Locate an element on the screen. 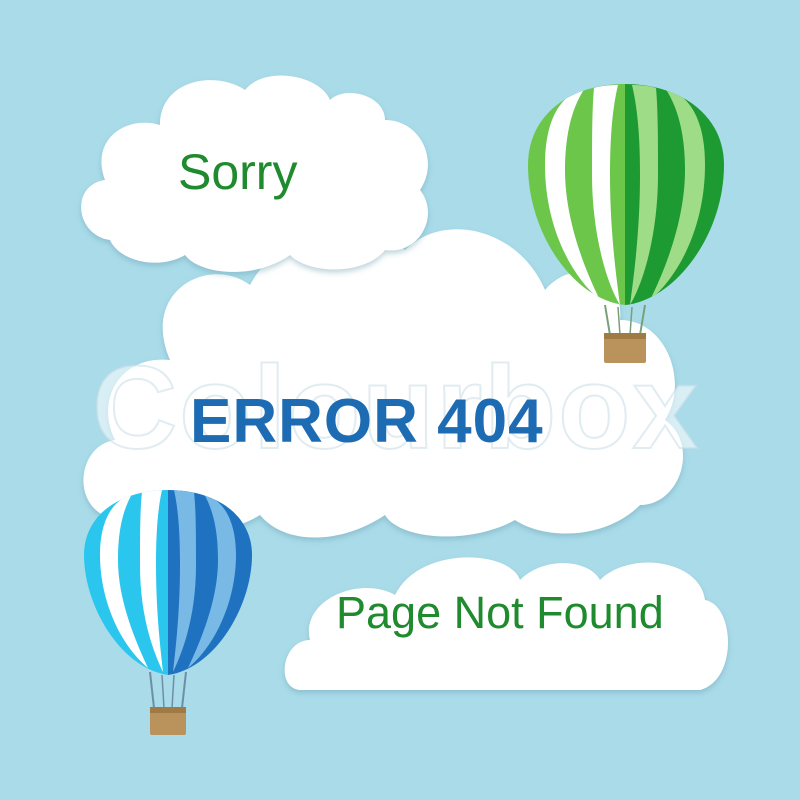 This screenshot has width=800, height=800. page-not-found-text: Page Not Found is located at coordinates (500, 612).